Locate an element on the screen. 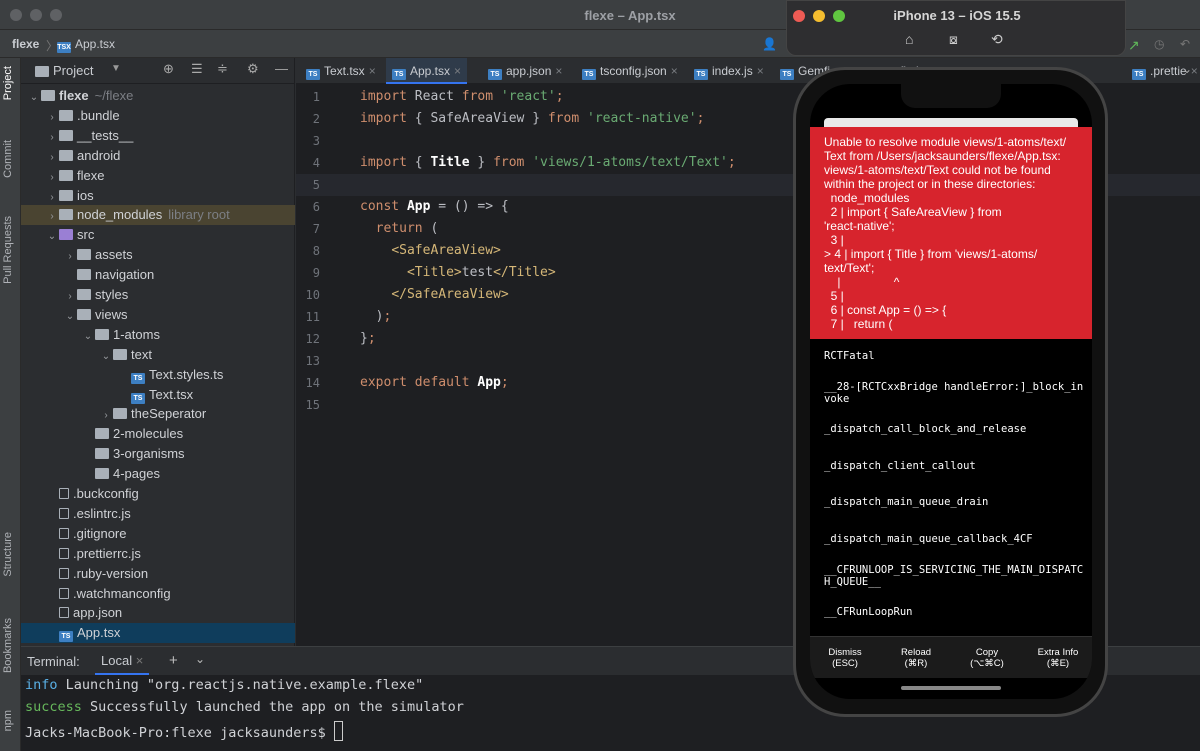  tree-item: 4-pages is located at coordinates (158, 474).